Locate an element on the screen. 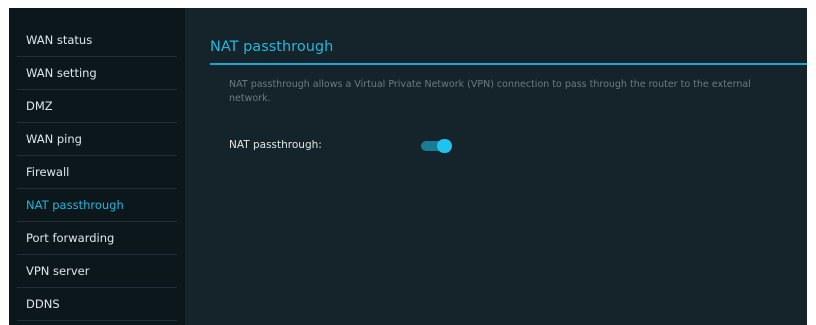 The image size is (816, 325). title-divider is located at coordinates (508, 64).